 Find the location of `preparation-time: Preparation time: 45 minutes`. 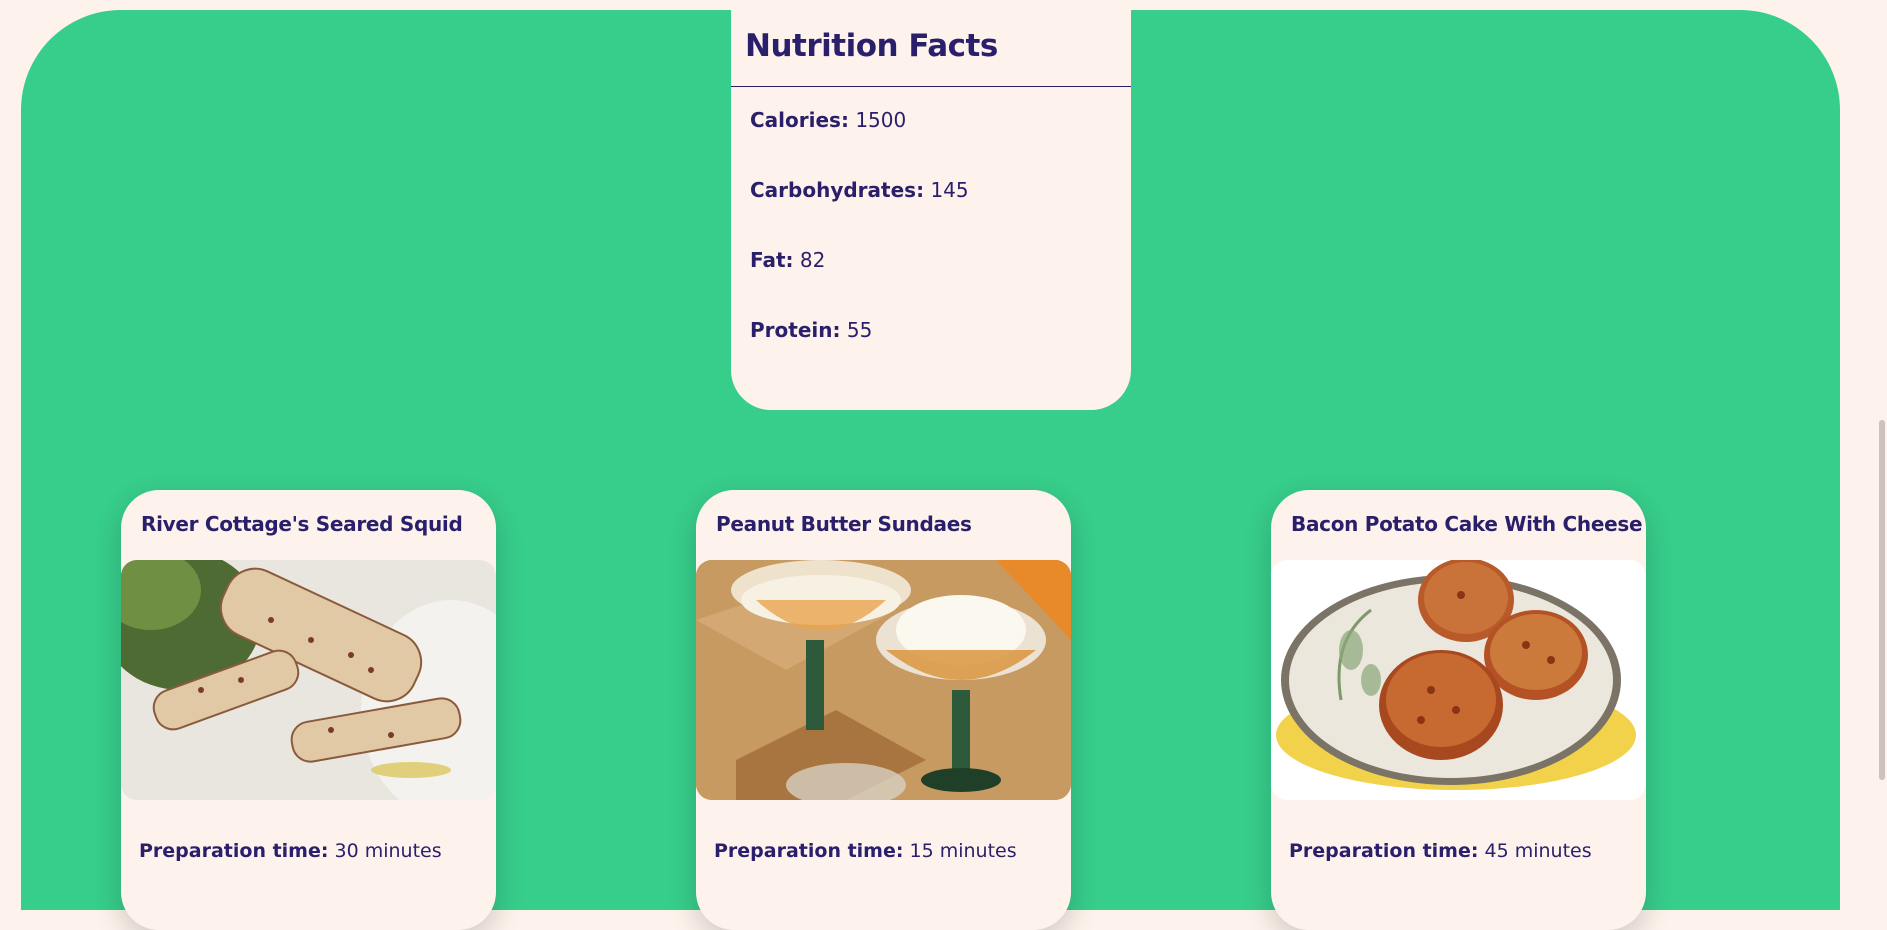

preparation-time: Preparation time: 45 minutes is located at coordinates (1440, 851).